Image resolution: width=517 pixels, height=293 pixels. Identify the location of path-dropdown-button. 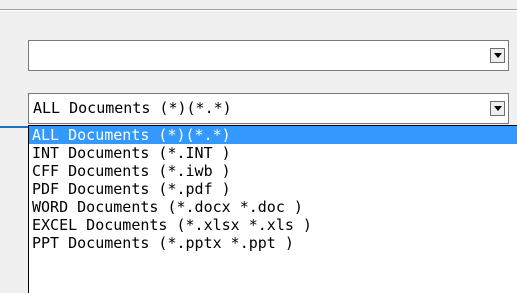
(497, 55).